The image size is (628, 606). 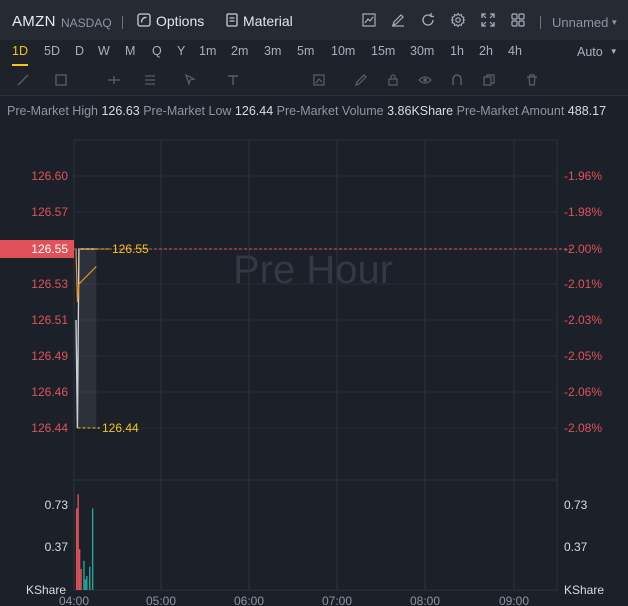 I want to click on layout-name-dropdown: Unnamed ▼, so click(x=585, y=22).